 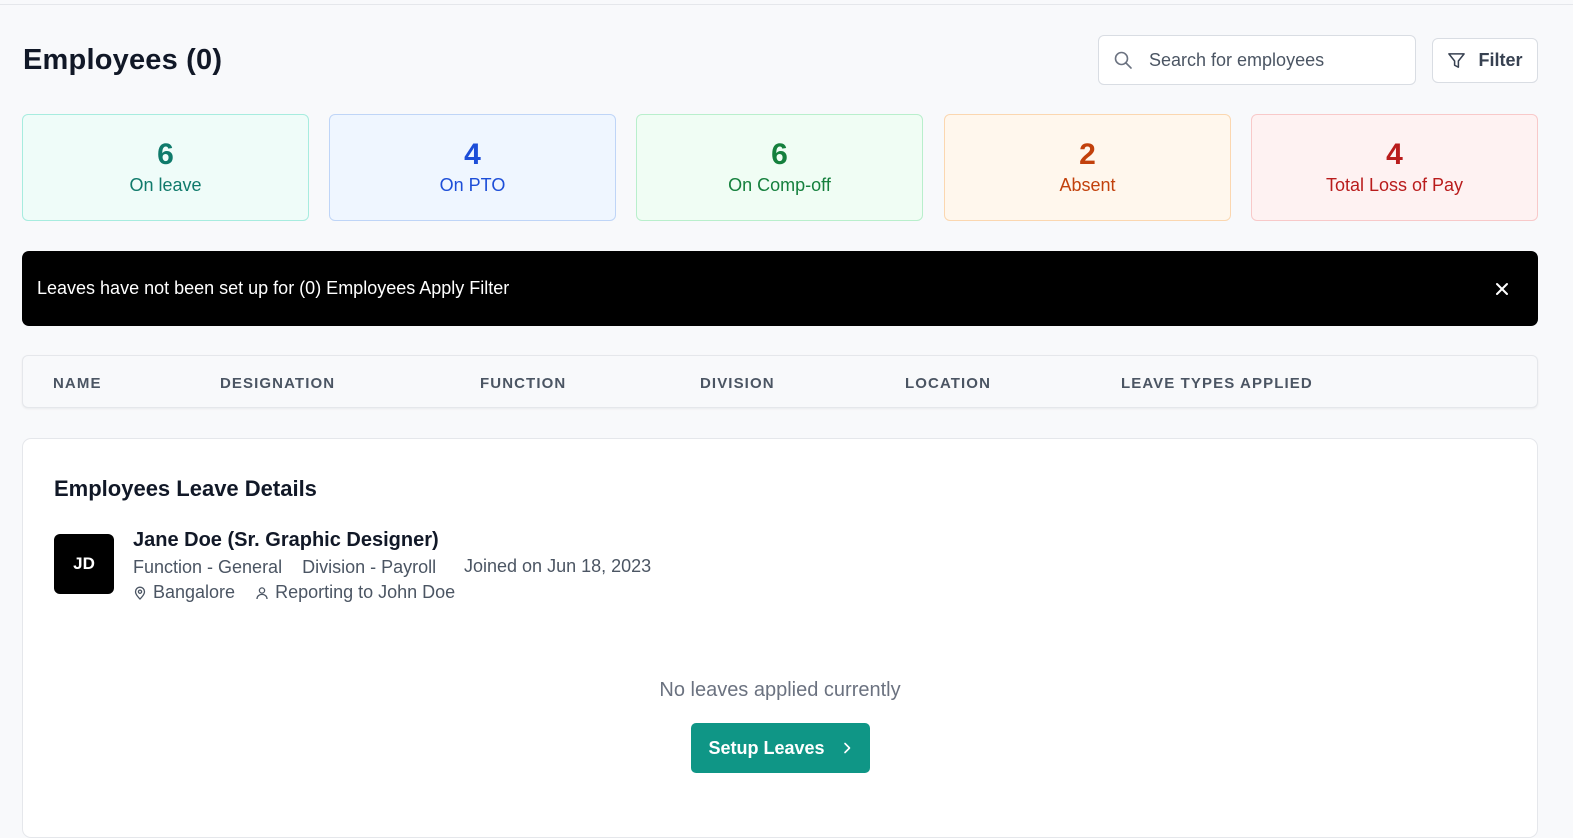 What do you see at coordinates (284, 567) in the screenshot?
I see `employee-org-line: Function - General Division - Payroll` at bounding box center [284, 567].